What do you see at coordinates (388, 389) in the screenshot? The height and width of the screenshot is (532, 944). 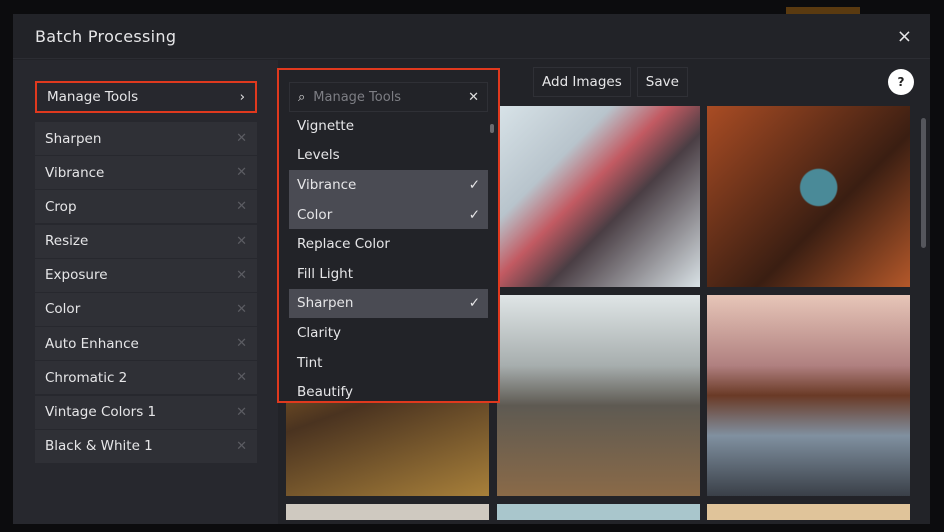 I see `dropdown-item: Beautify` at bounding box center [388, 389].